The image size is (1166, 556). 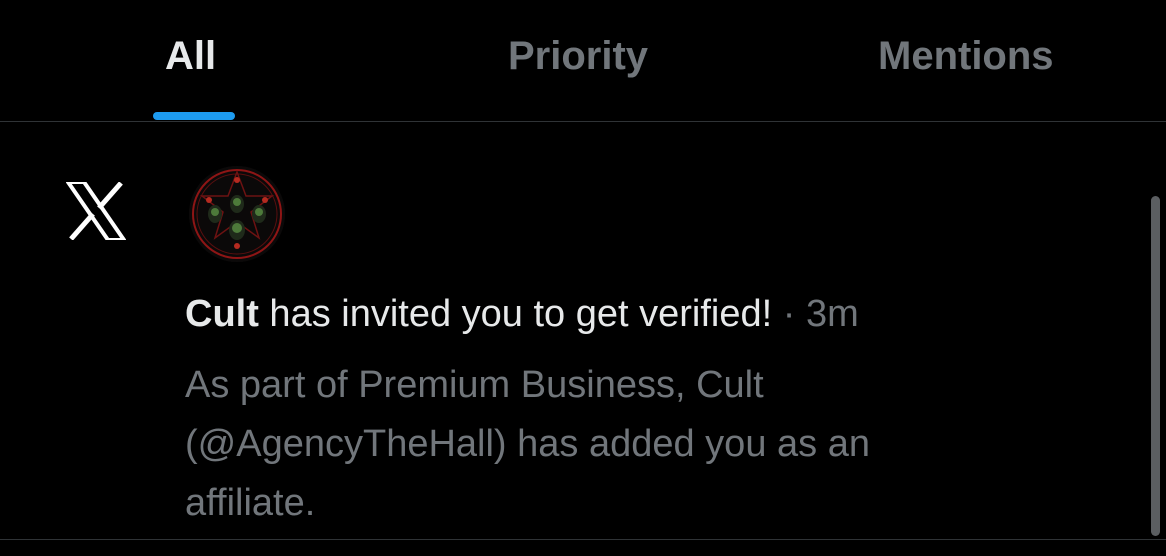 What do you see at coordinates (515, 314) in the screenshot?
I see `notification-message: has invited you to get verified!` at bounding box center [515, 314].